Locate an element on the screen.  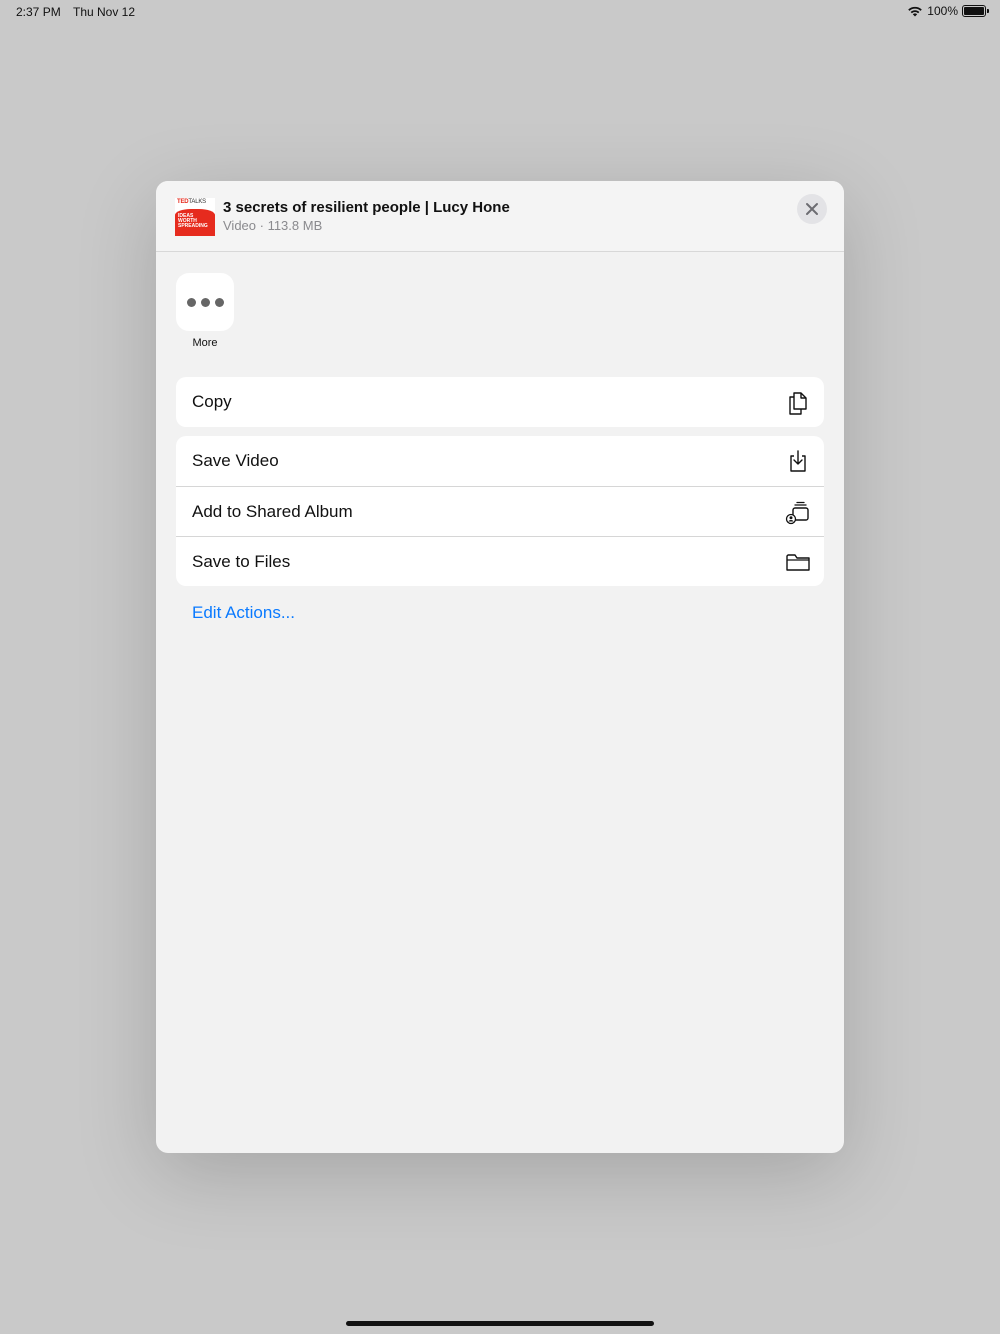
status-time: 2:37 PM is located at coordinates (38, 12).